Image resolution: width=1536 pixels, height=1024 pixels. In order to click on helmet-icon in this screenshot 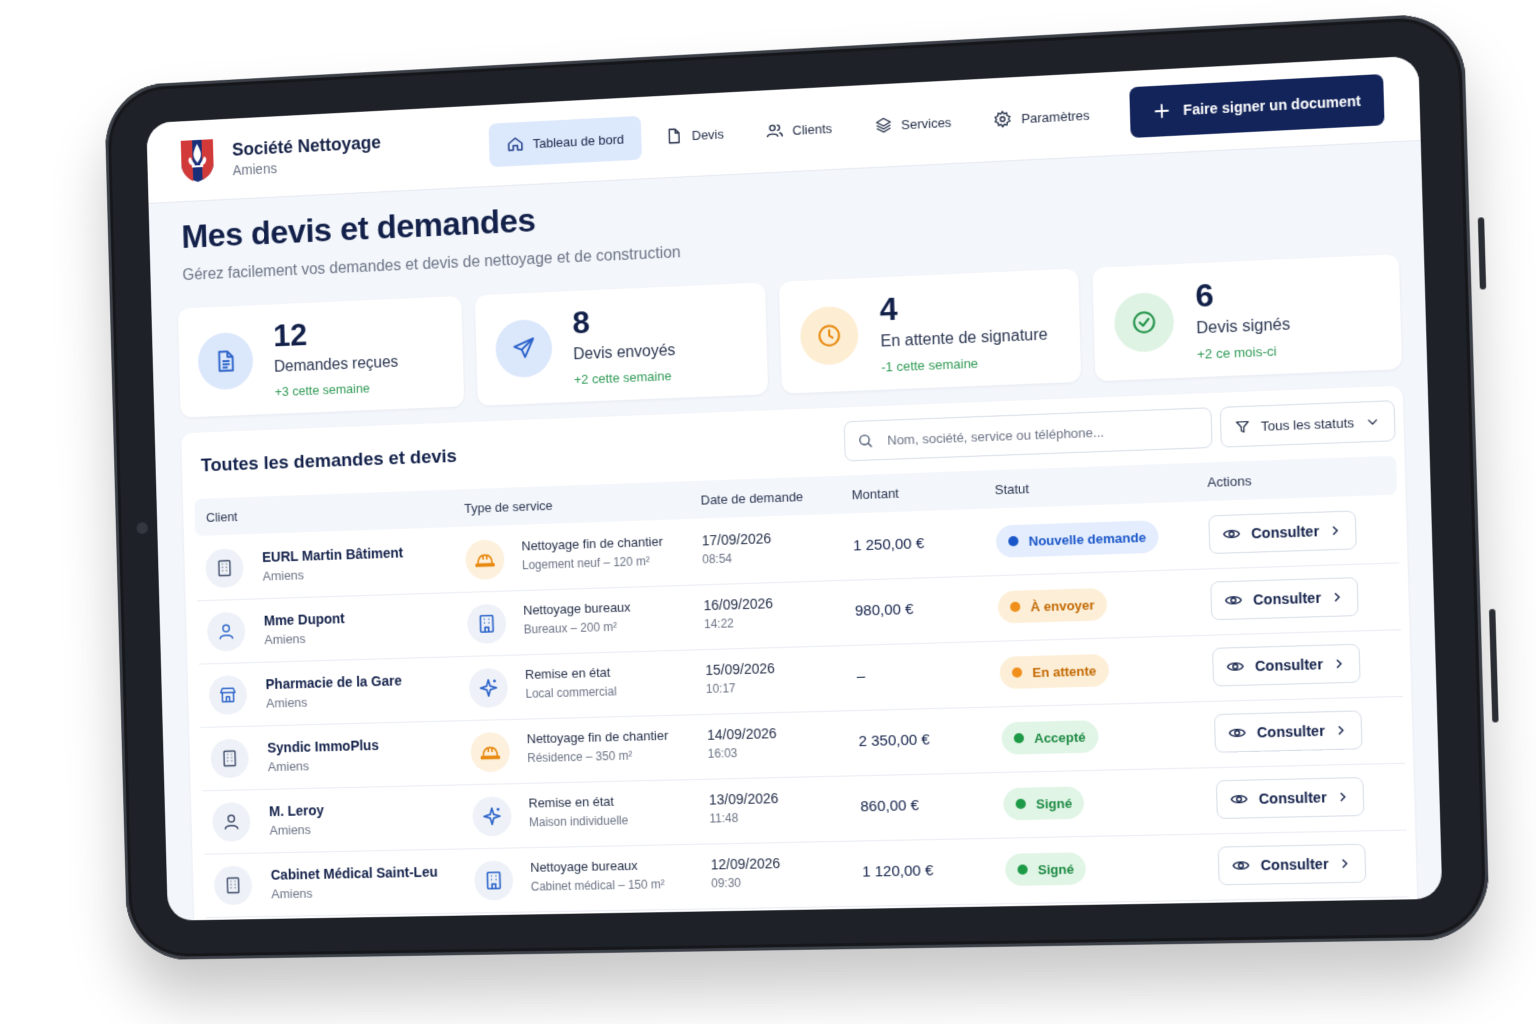, I will do `click(490, 752)`.